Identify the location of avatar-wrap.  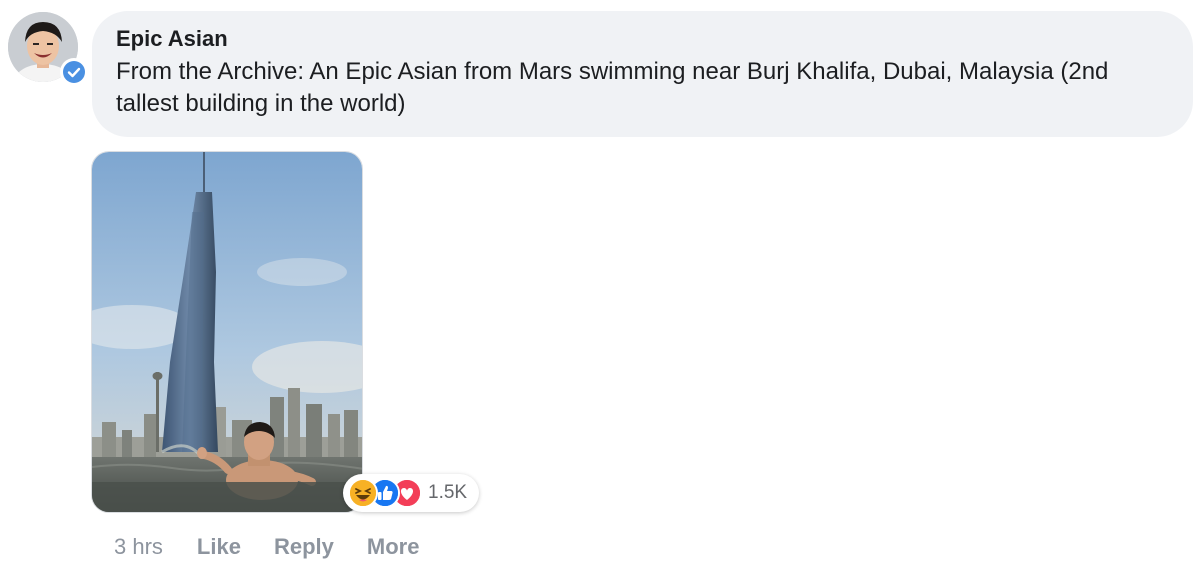
(48, 49).